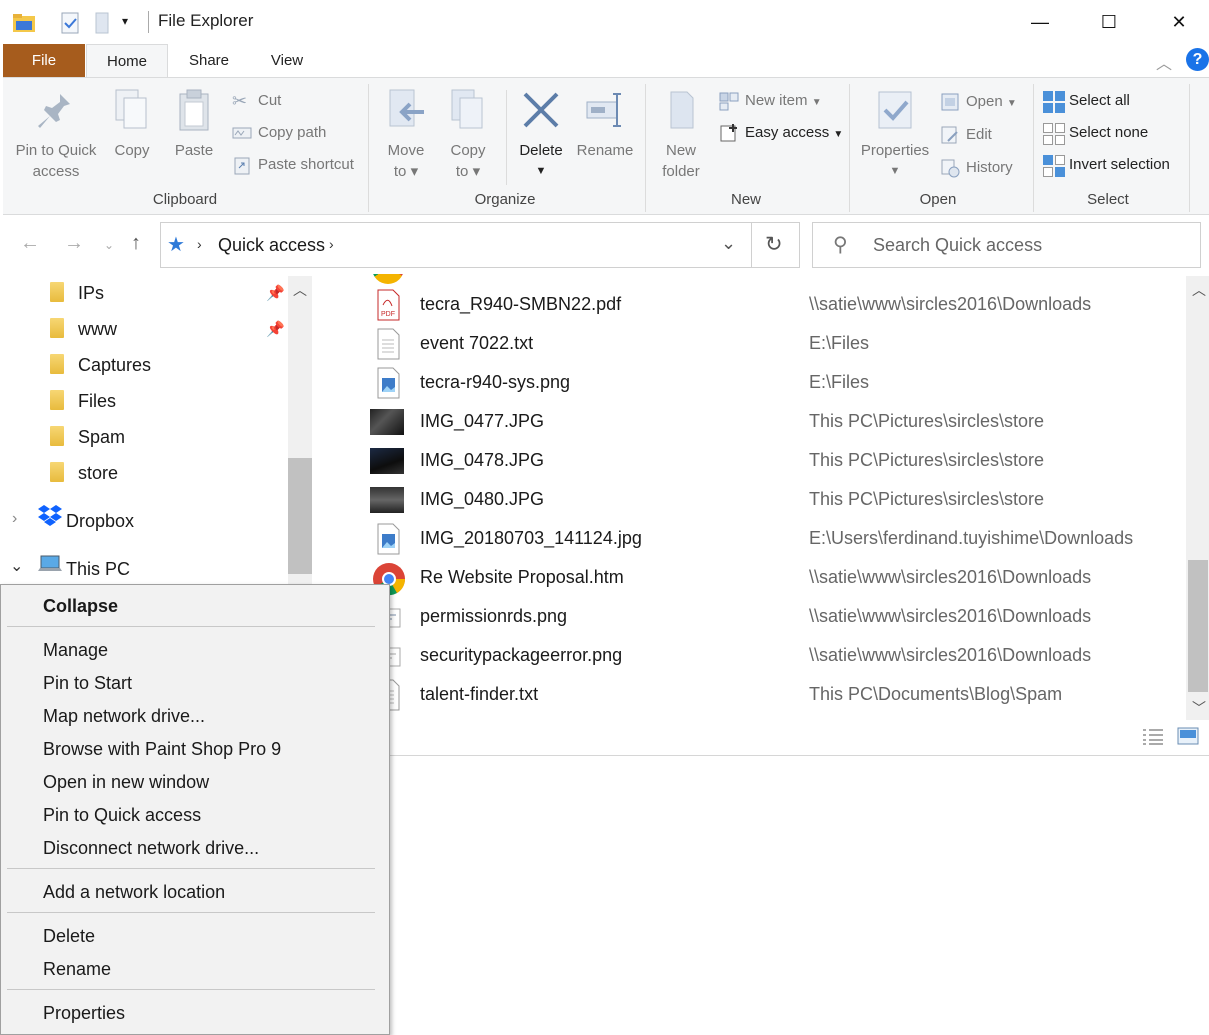 The image size is (1209, 1035). Describe the element at coordinates (87, 683) in the screenshot. I see `menu-item-pin-to-start: Pin to Start` at that location.